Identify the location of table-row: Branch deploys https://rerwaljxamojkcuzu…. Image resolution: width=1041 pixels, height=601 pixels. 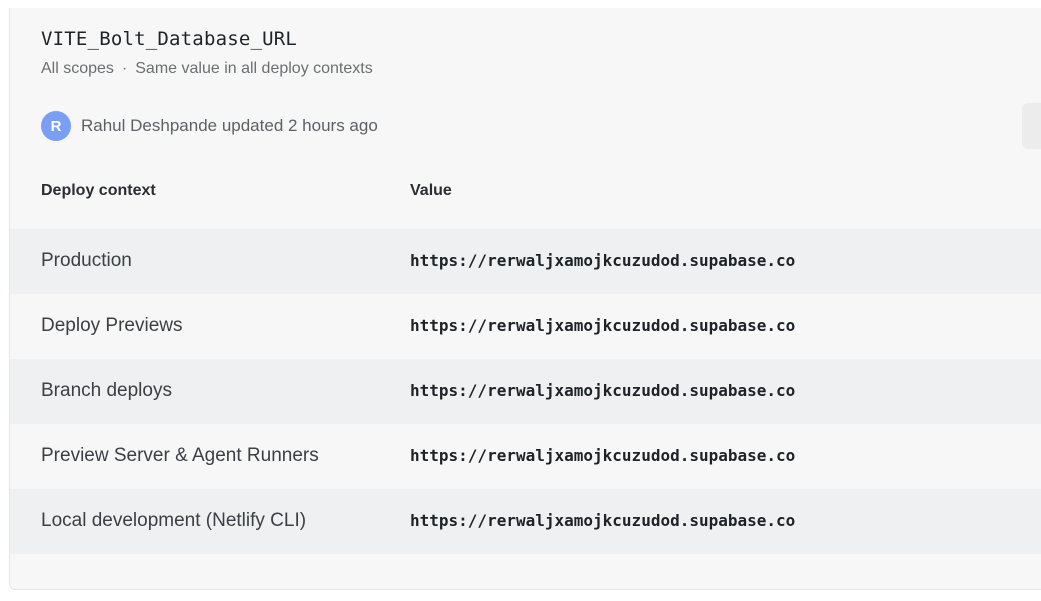
(525, 391).